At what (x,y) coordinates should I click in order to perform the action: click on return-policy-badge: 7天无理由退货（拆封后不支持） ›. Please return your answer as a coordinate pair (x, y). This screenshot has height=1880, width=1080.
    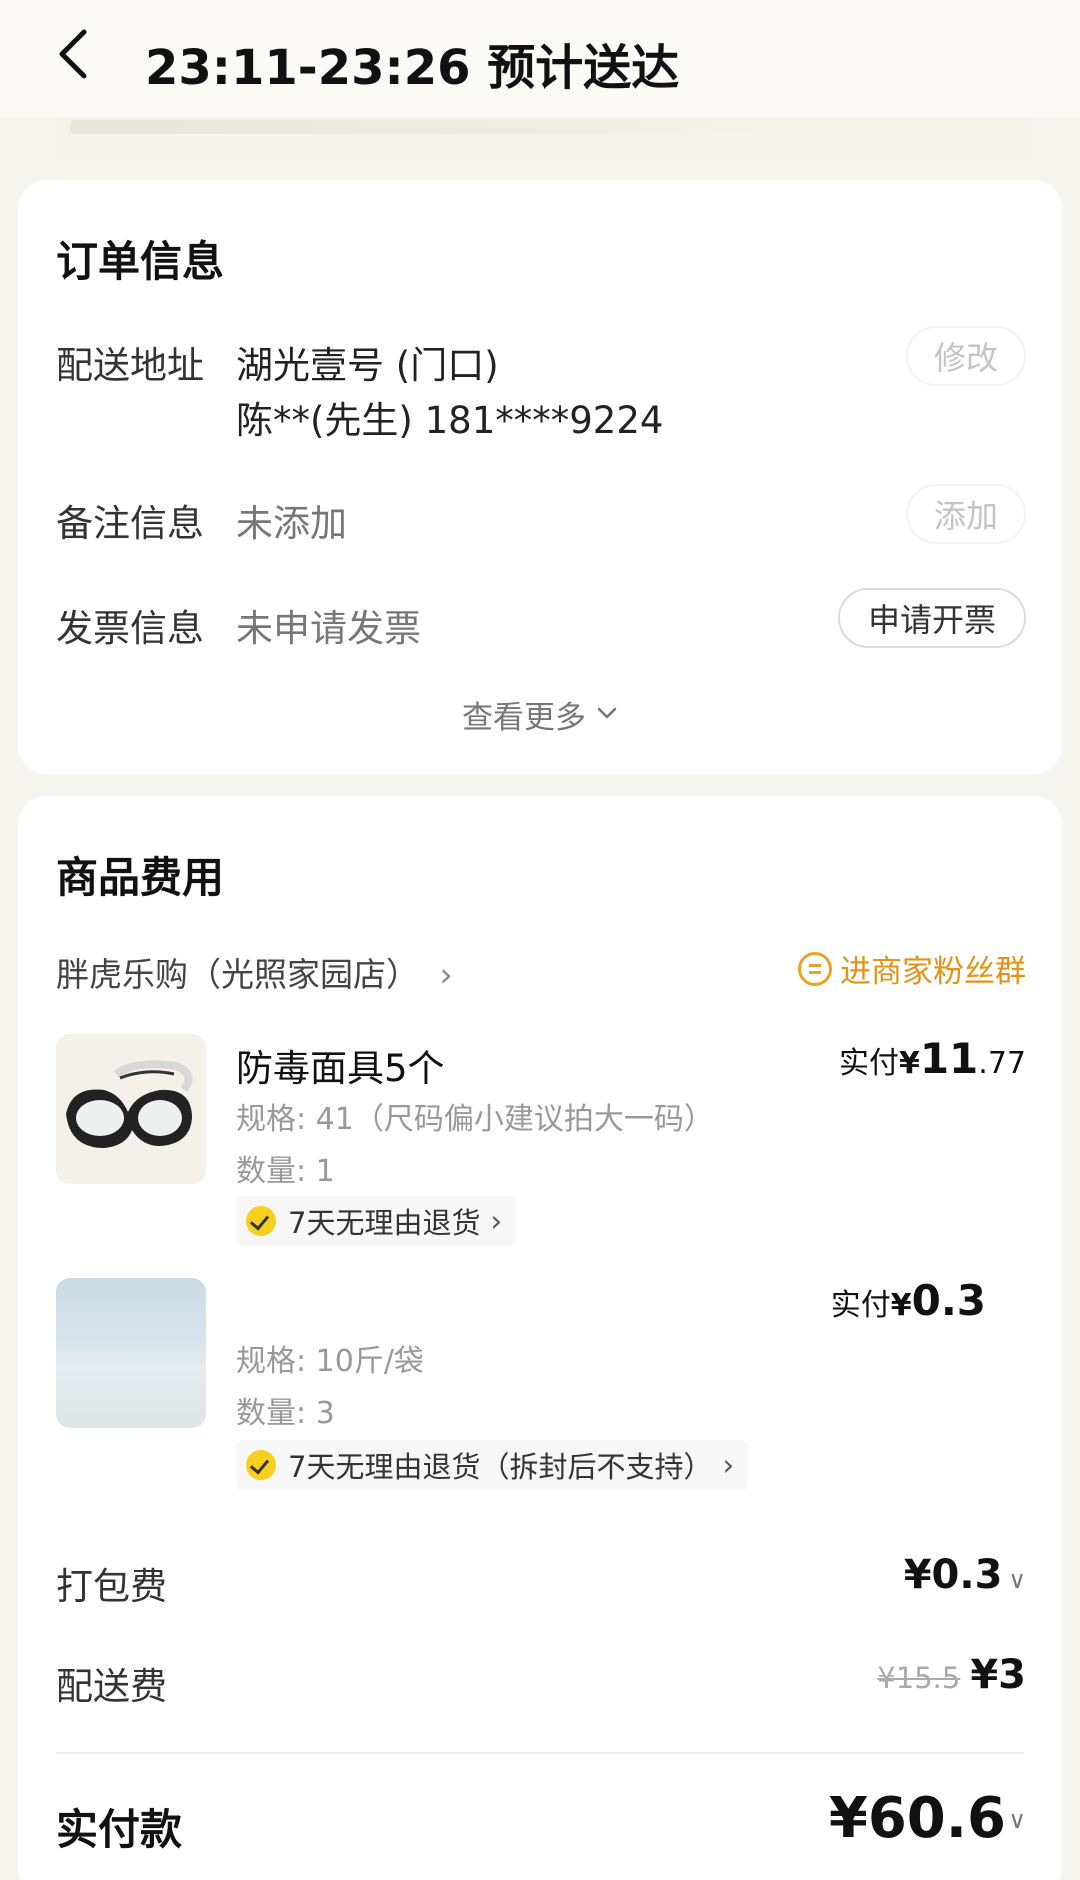
    Looking at the image, I should click on (492, 1465).